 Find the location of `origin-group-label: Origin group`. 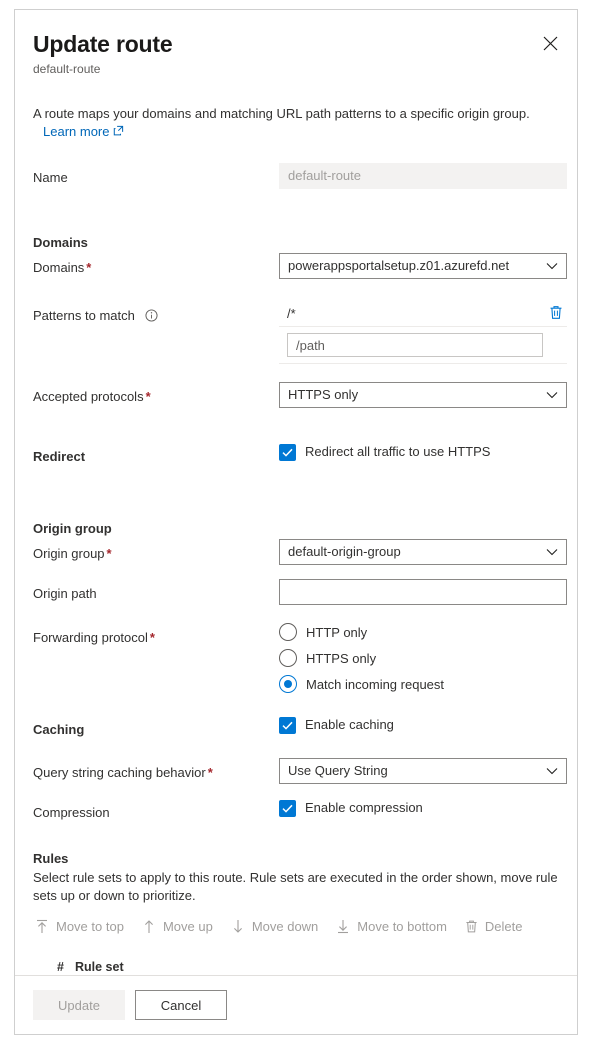

origin-group-label: Origin group is located at coordinates (69, 553).